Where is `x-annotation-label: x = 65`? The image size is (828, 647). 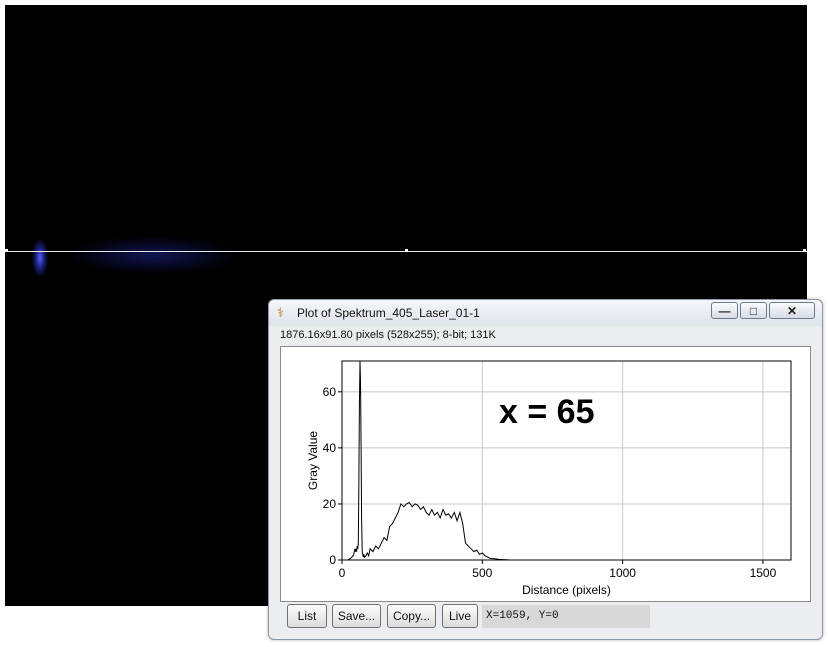 x-annotation-label: x = 65 is located at coordinates (546, 412).